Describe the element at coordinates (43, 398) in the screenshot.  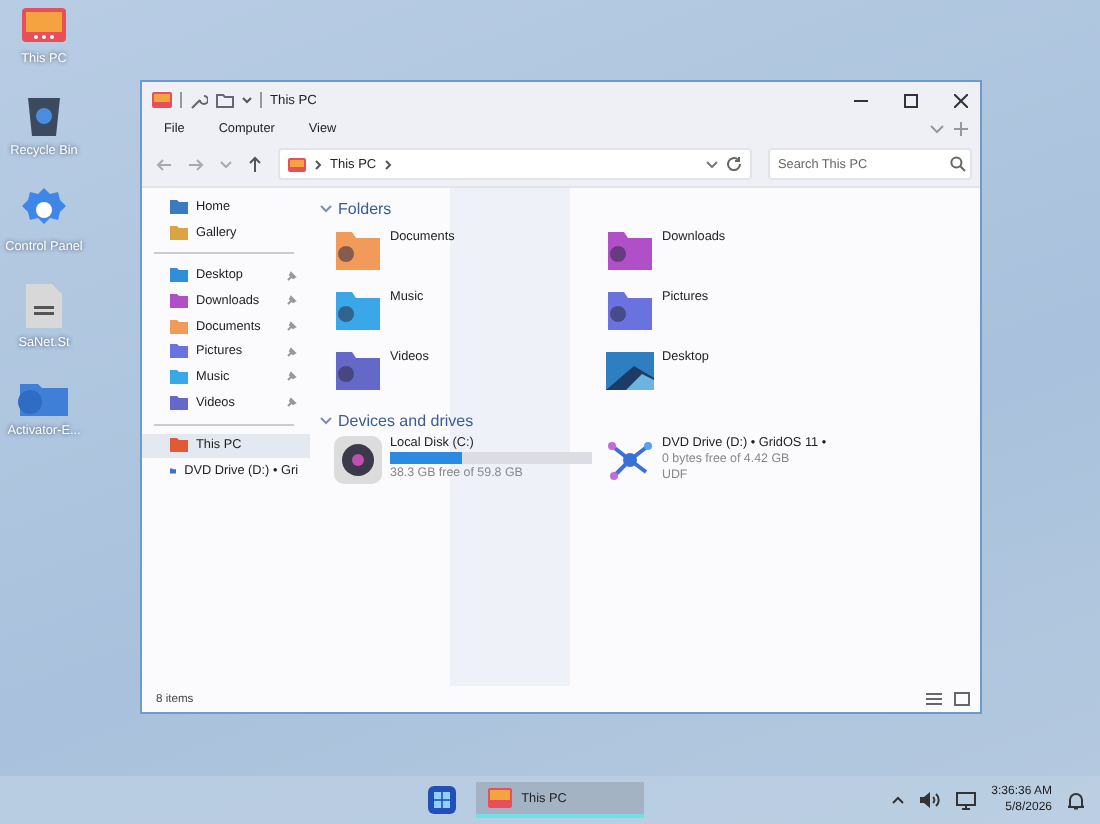
I see `folder-icon` at that location.